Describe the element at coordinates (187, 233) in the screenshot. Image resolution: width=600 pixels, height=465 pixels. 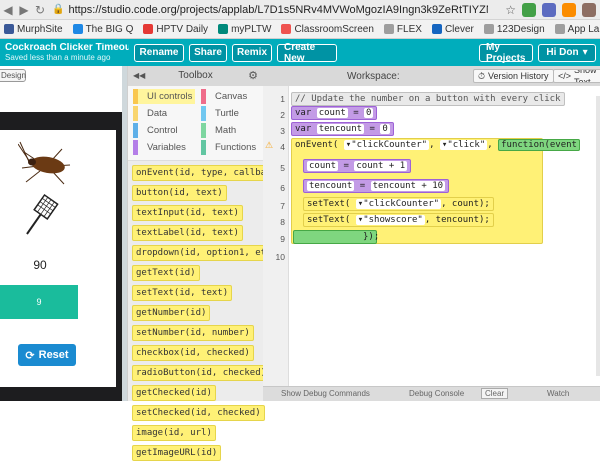
I see `toolbox-block: textLabel(id, text)` at that location.